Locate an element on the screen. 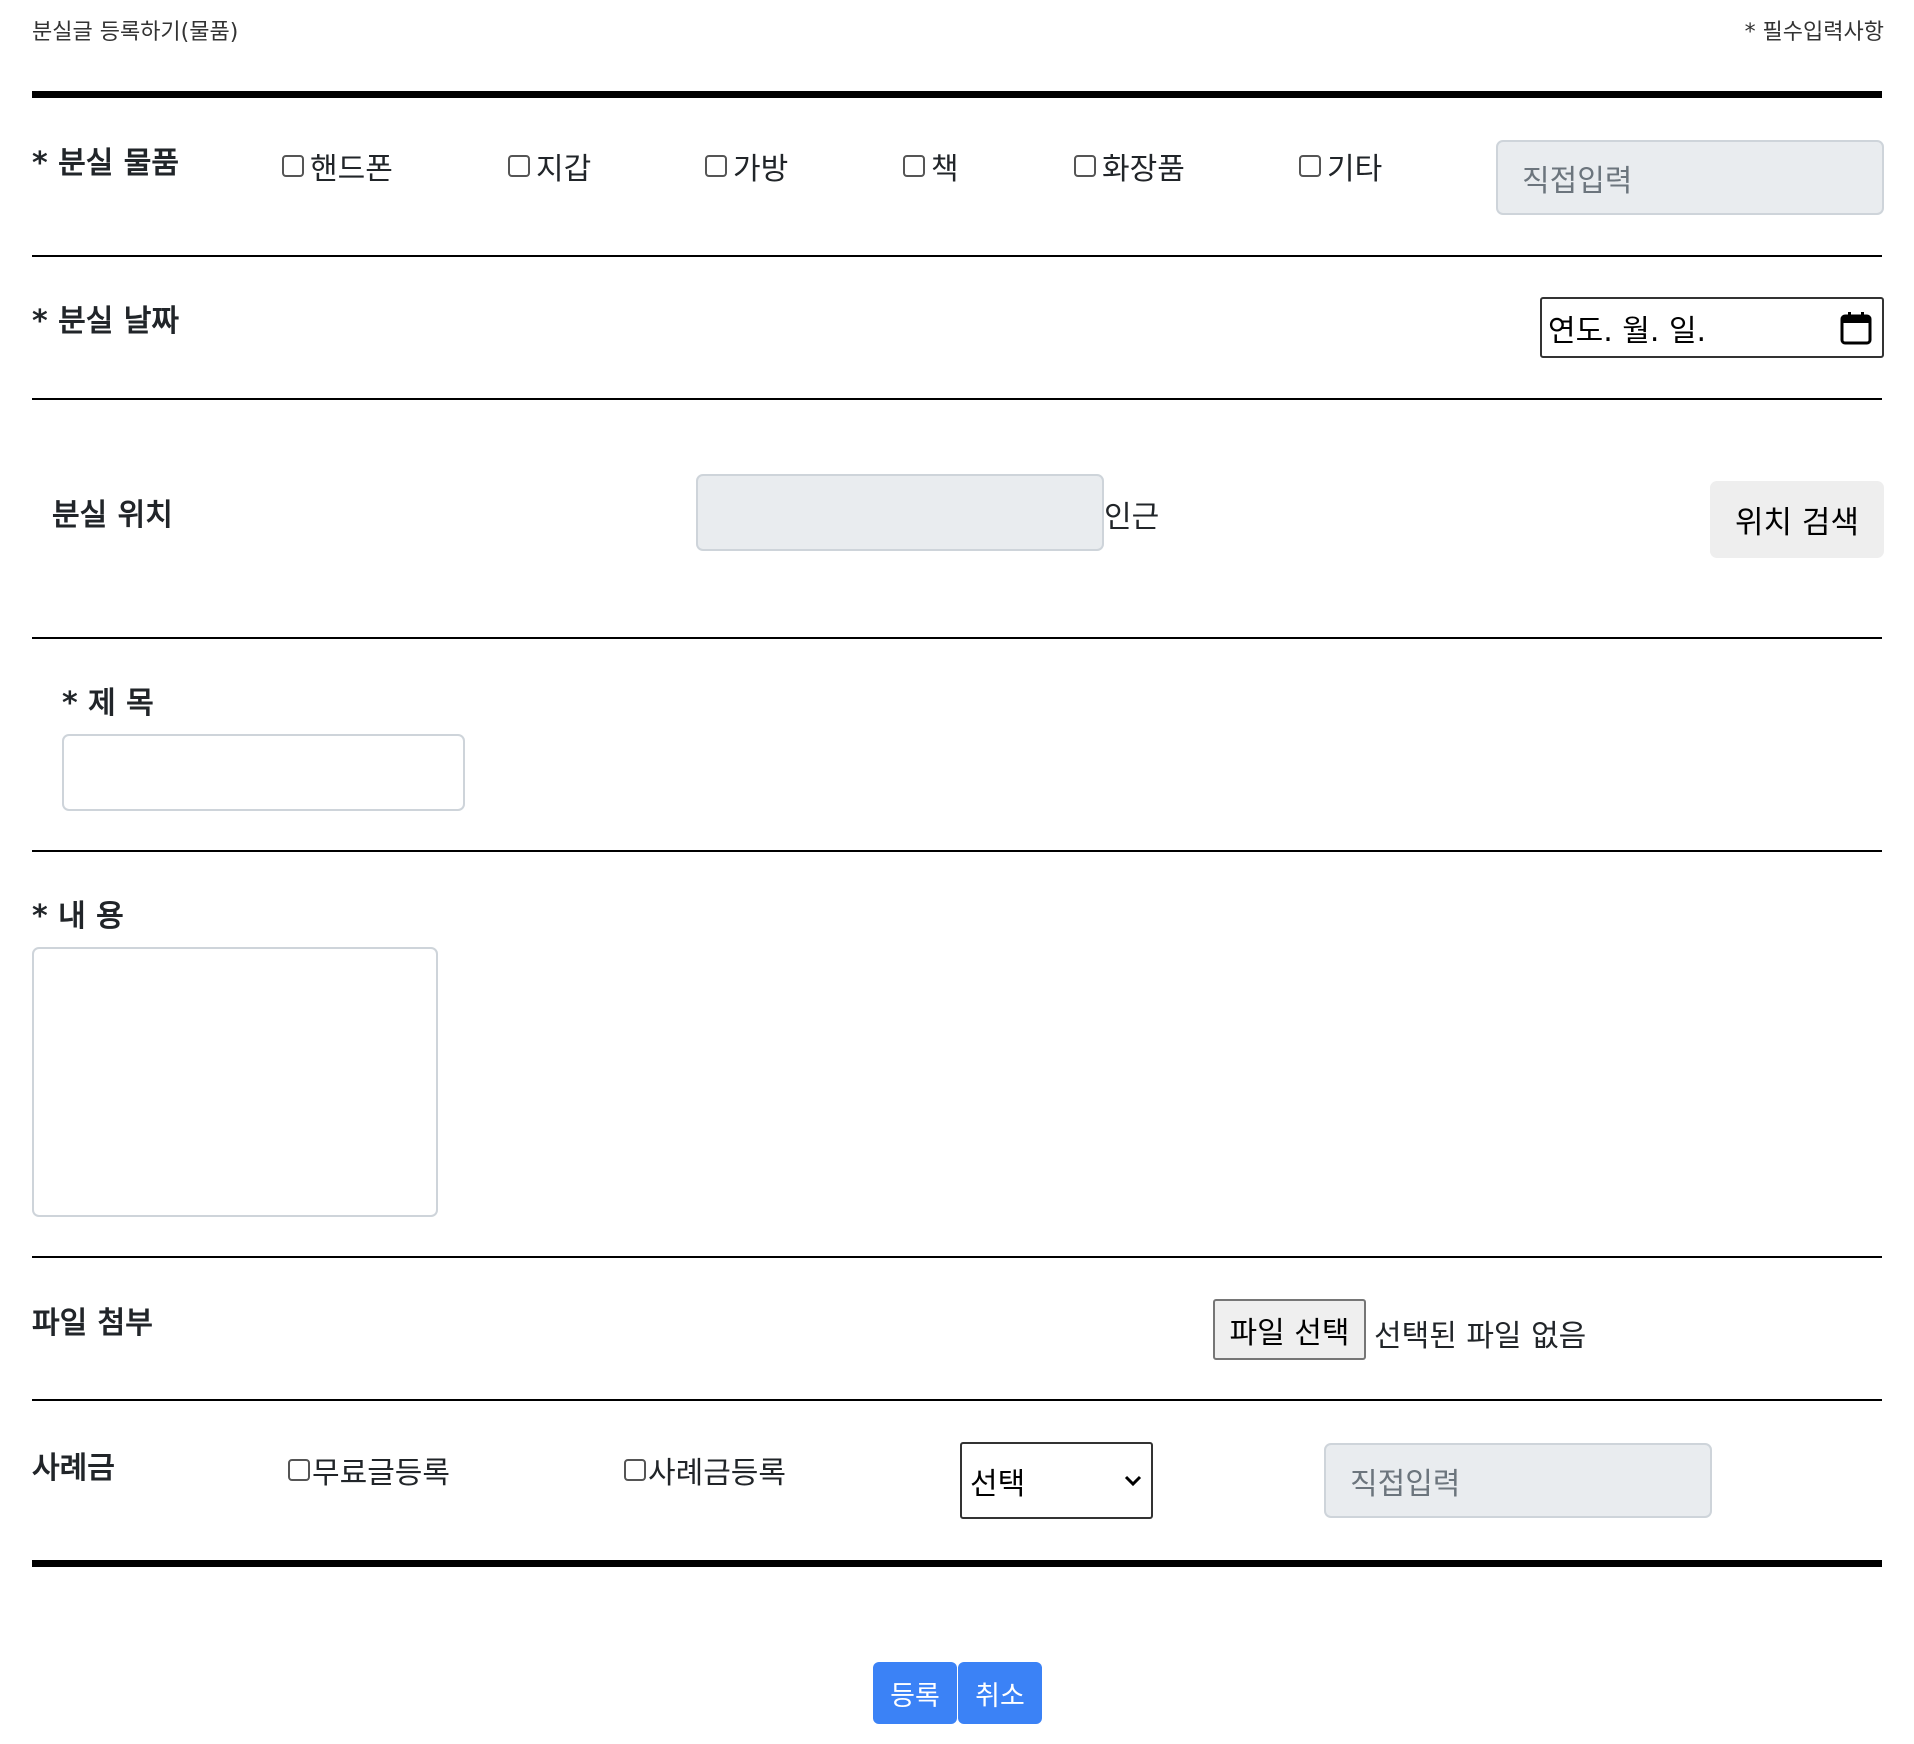  free-post-label: 무료글등록 is located at coordinates (381, 1473).